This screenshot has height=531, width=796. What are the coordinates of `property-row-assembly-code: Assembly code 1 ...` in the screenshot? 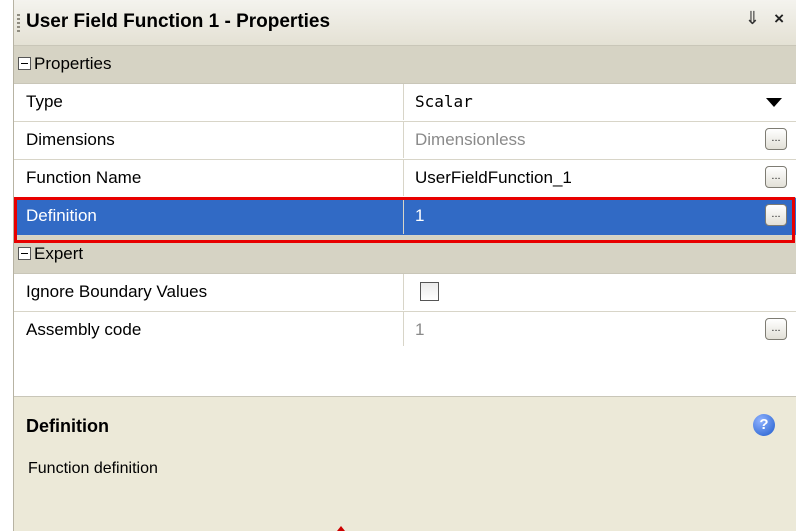 It's located at (405, 331).